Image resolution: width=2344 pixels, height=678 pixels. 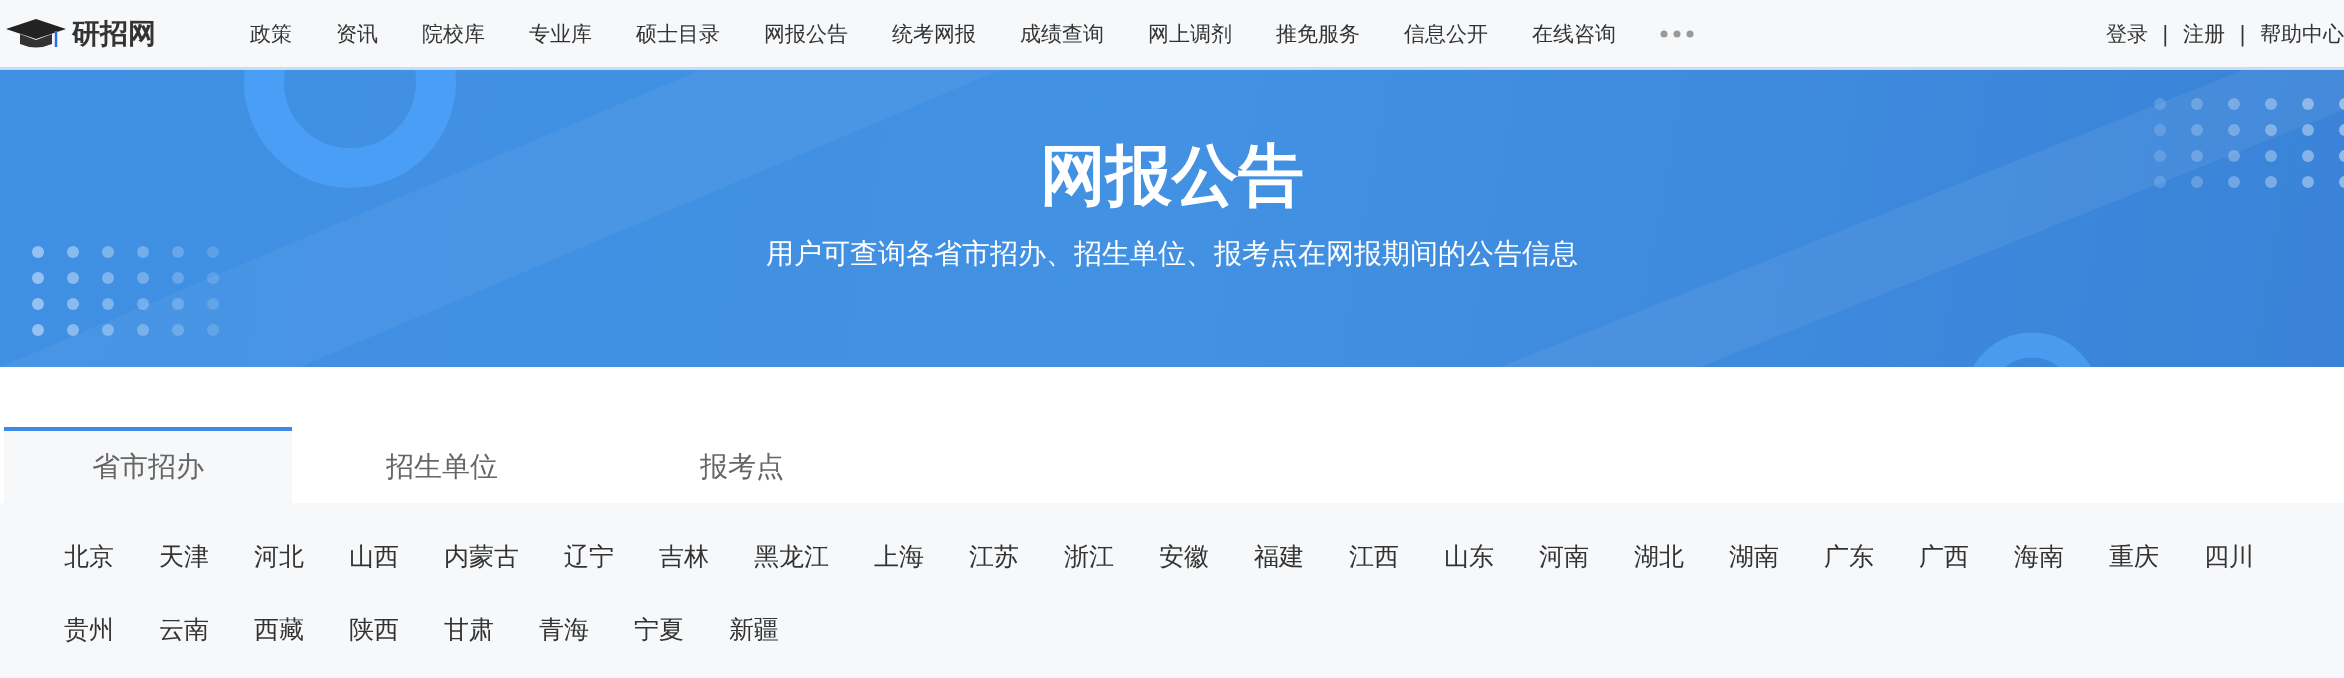 What do you see at coordinates (357, 33) in the screenshot?
I see `nav-link: 资讯` at bounding box center [357, 33].